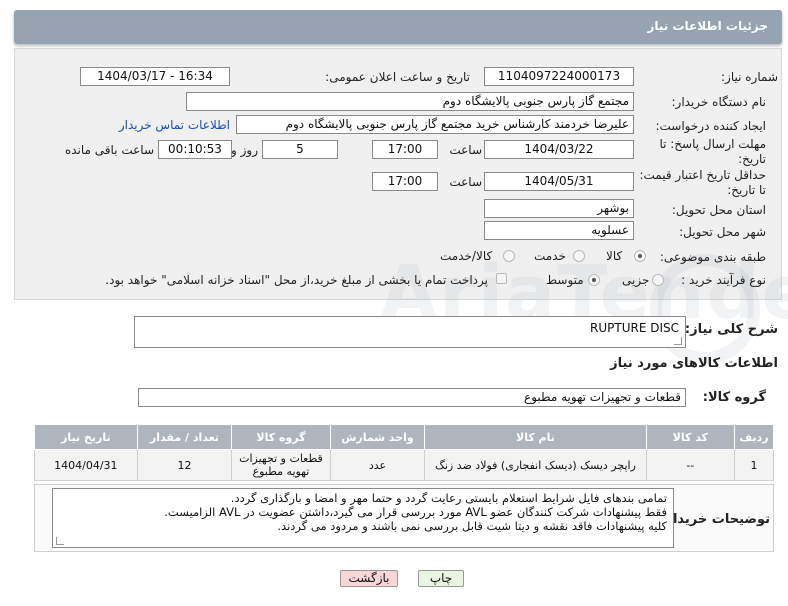  Describe the element at coordinates (441, 578) in the screenshot. I see `print-button: چاپ` at that location.